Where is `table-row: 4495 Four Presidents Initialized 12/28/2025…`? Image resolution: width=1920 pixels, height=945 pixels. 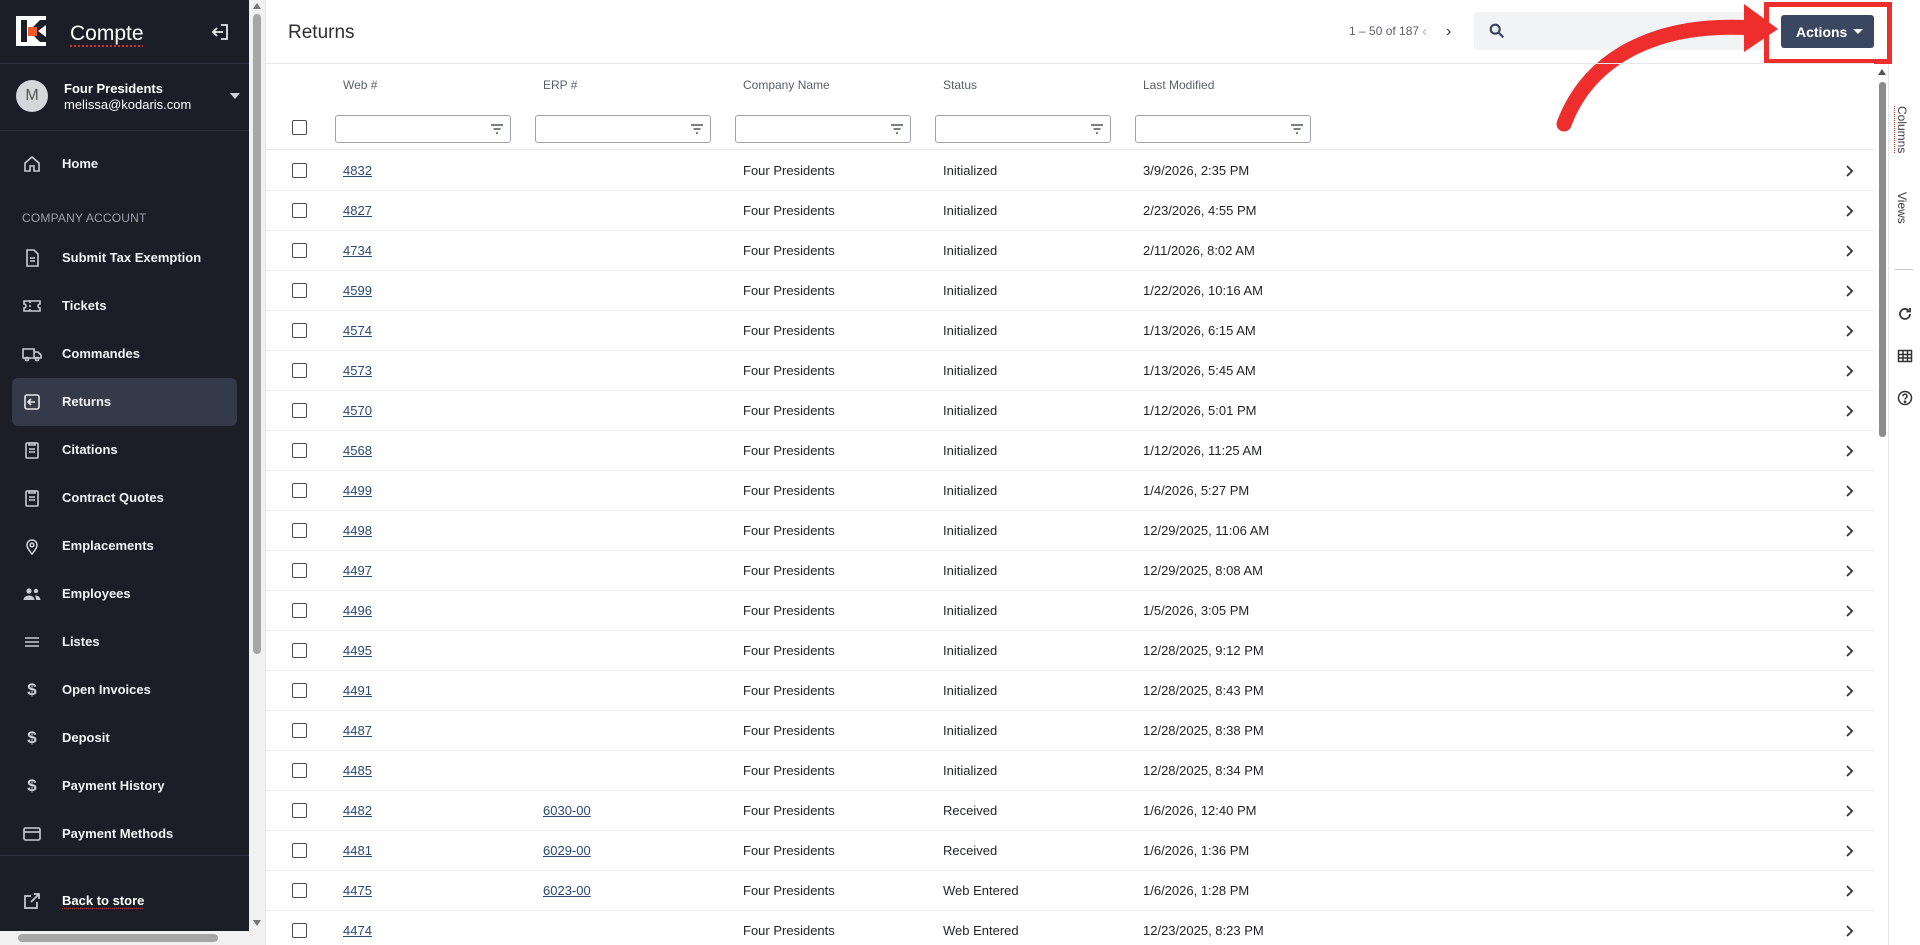
table-row: 4495 Four Presidents Initialized 12/28/2025… is located at coordinates (1070, 651).